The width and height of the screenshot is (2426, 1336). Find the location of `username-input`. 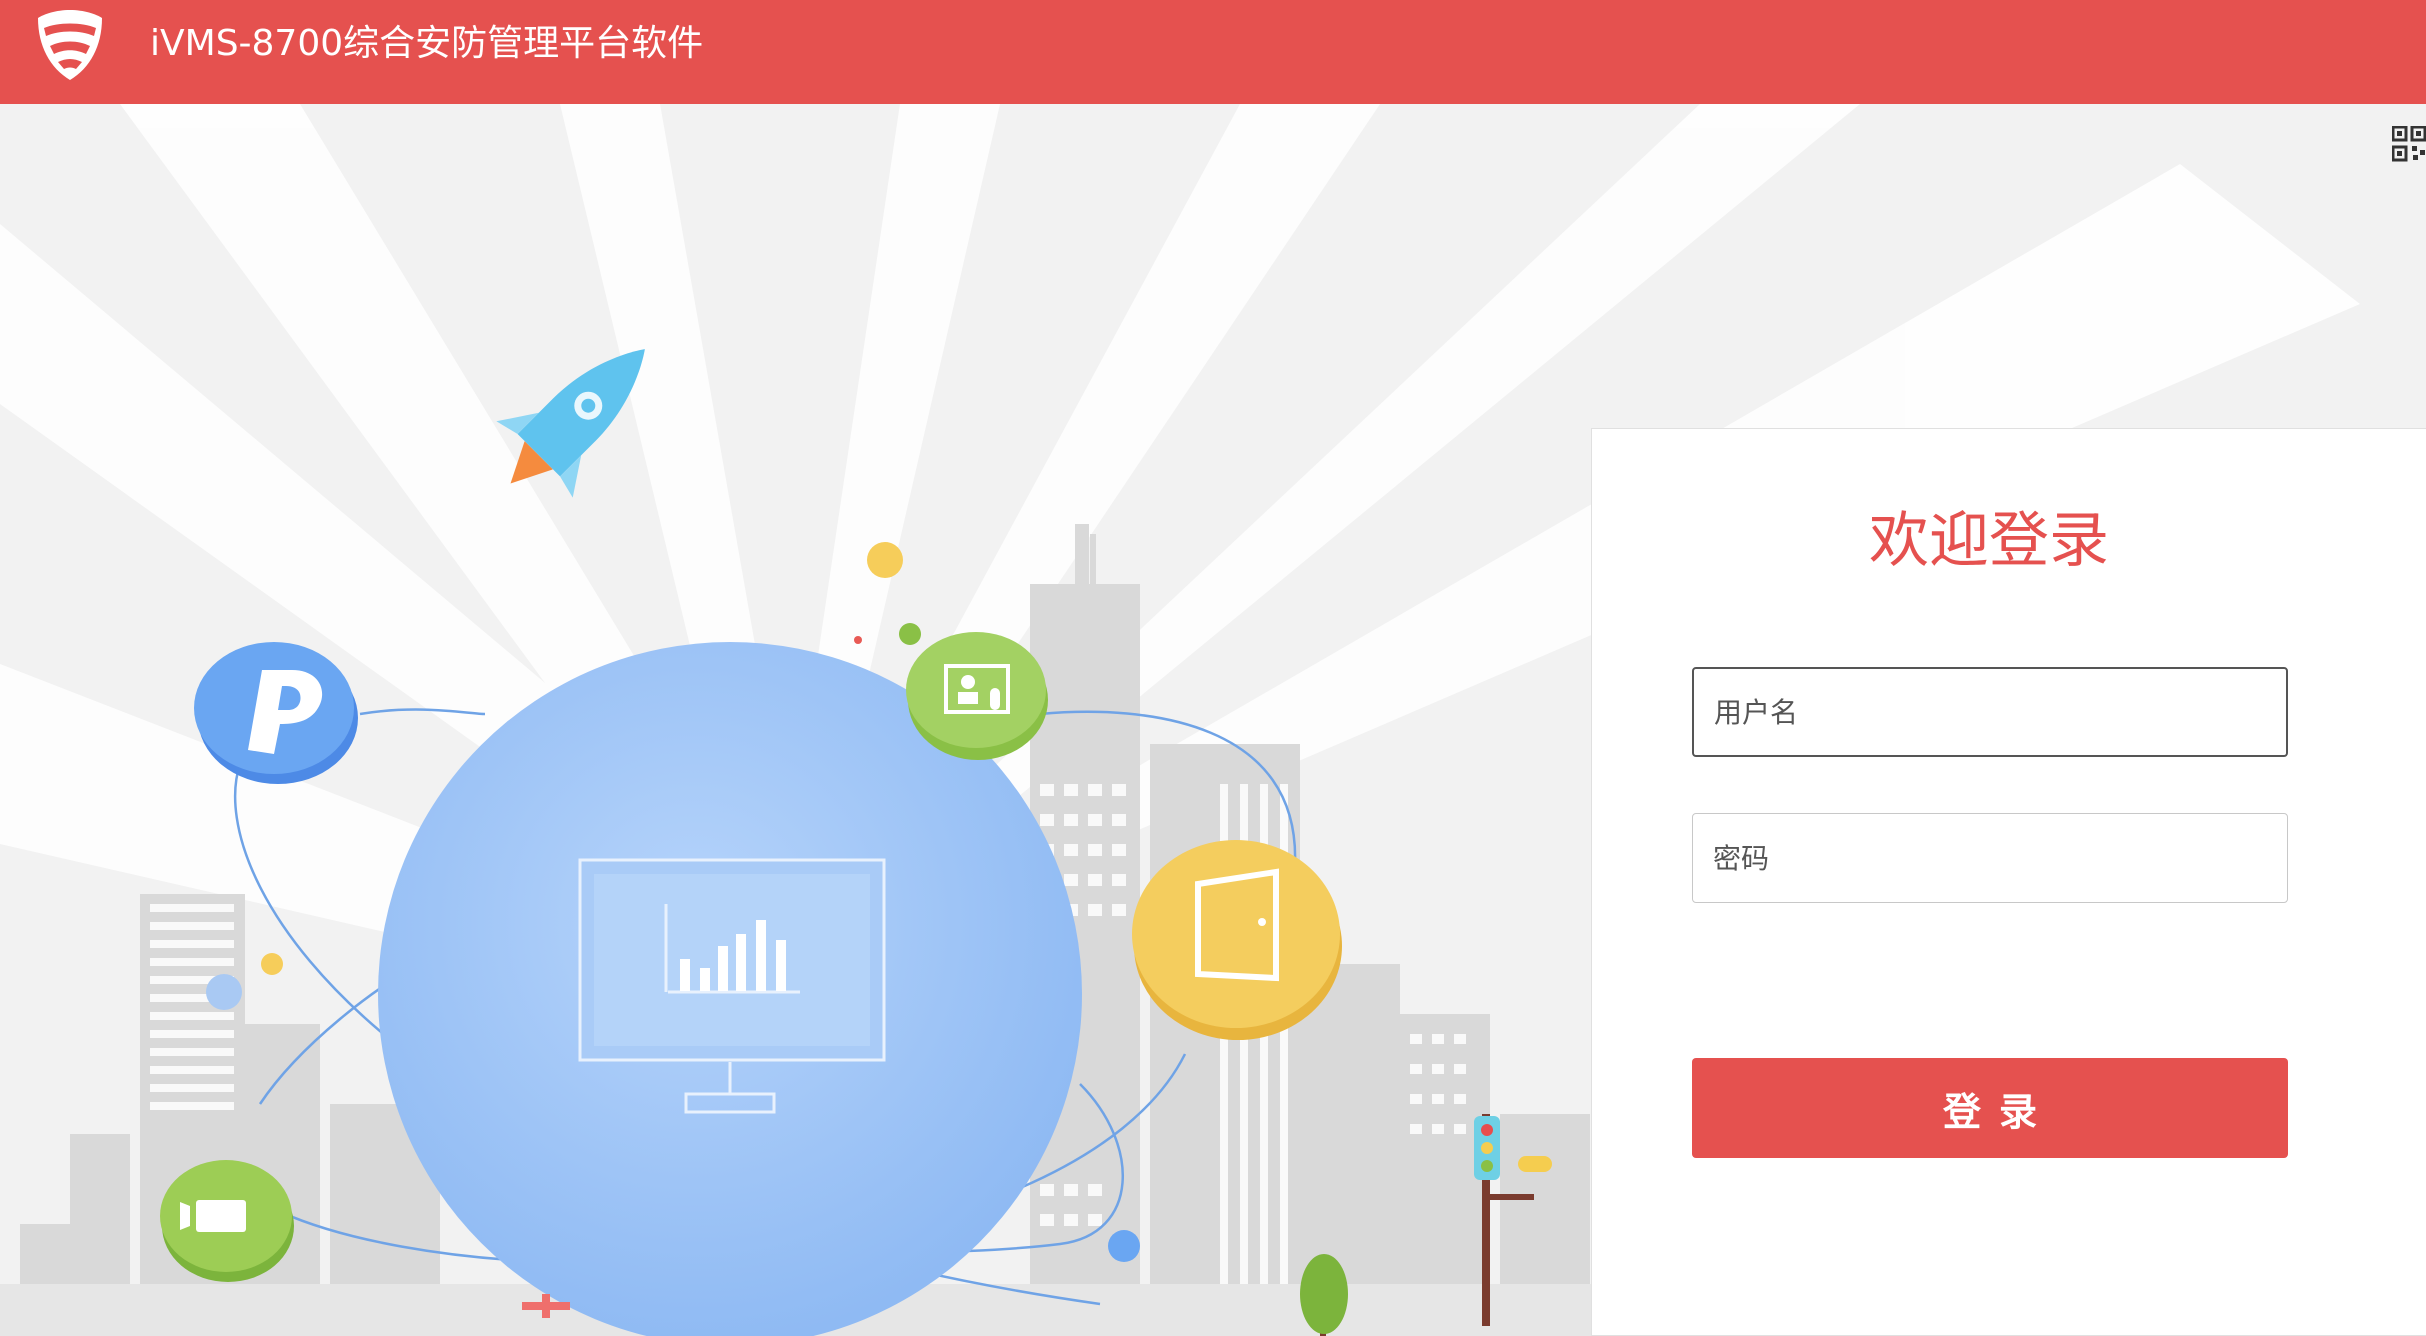

username-input is located at coordinates (1990, 712).